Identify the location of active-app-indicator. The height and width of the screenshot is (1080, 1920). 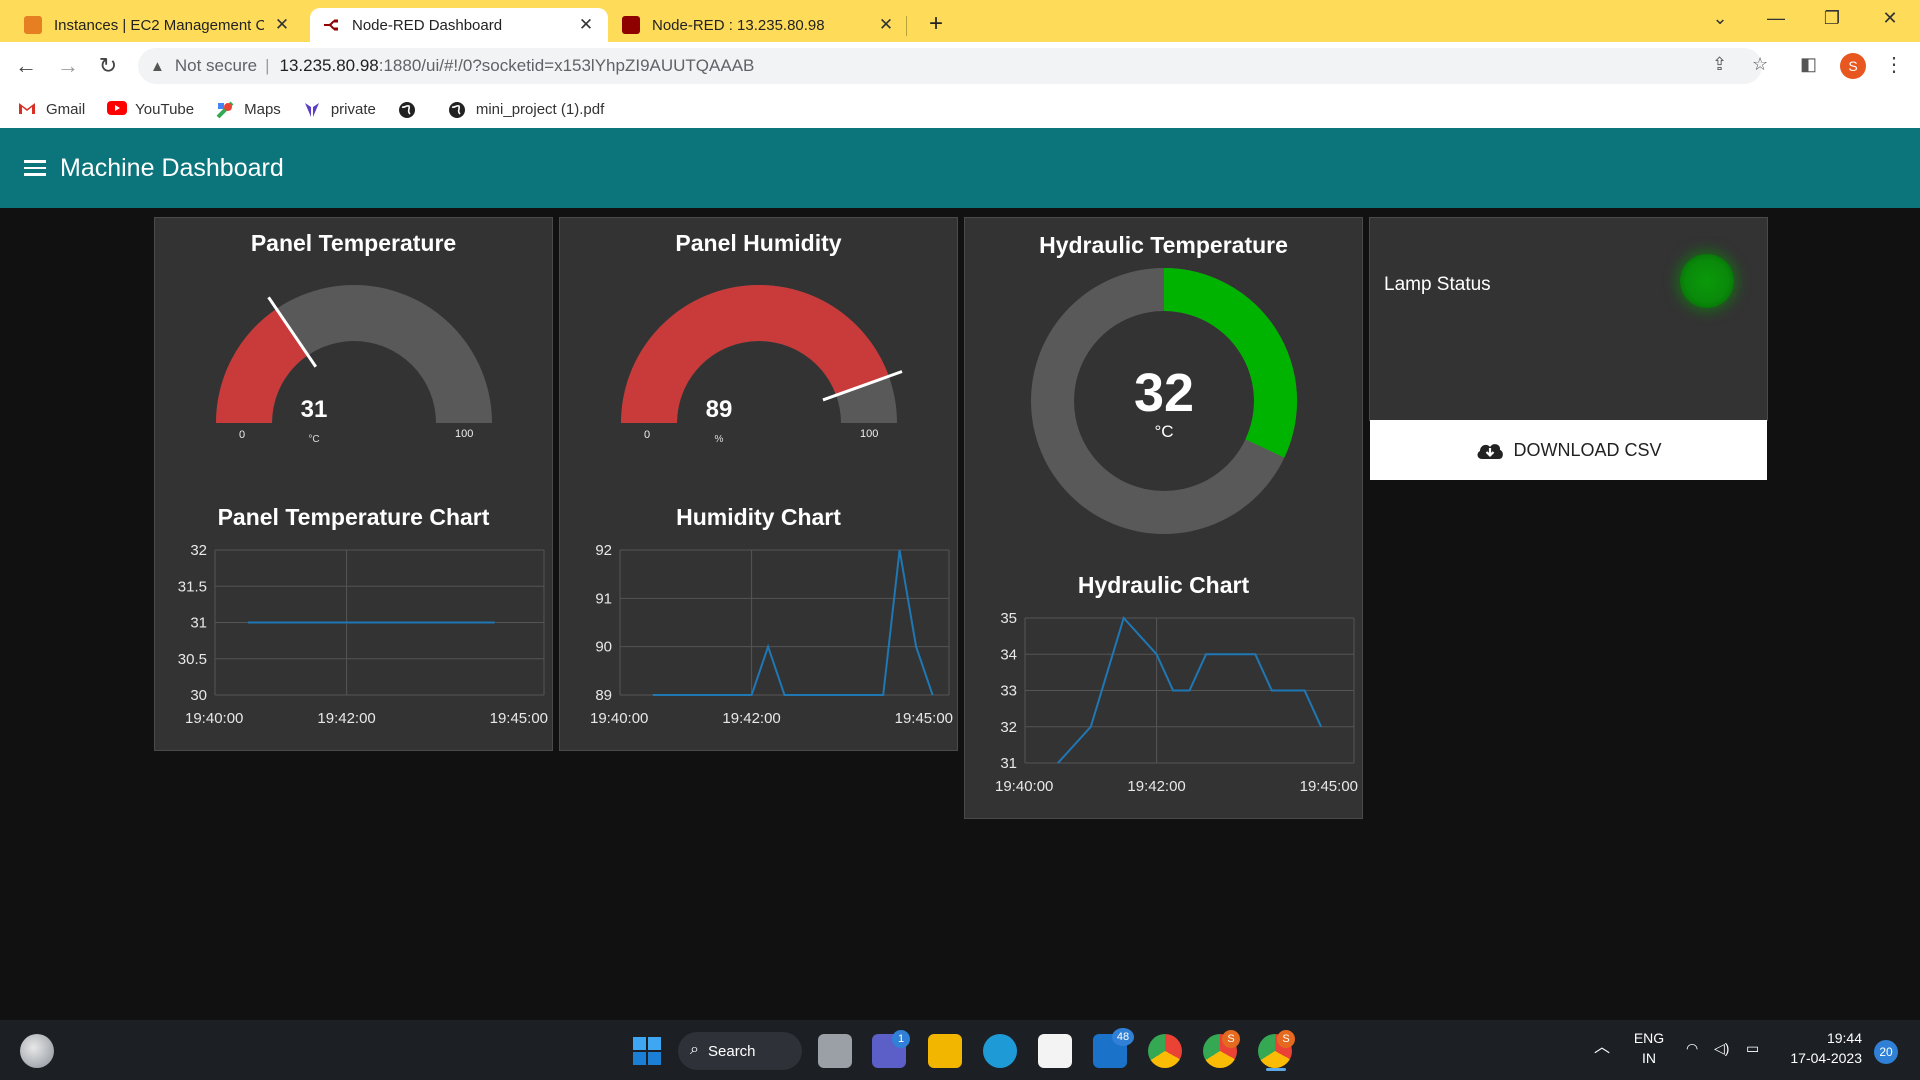
(1276, 1069).